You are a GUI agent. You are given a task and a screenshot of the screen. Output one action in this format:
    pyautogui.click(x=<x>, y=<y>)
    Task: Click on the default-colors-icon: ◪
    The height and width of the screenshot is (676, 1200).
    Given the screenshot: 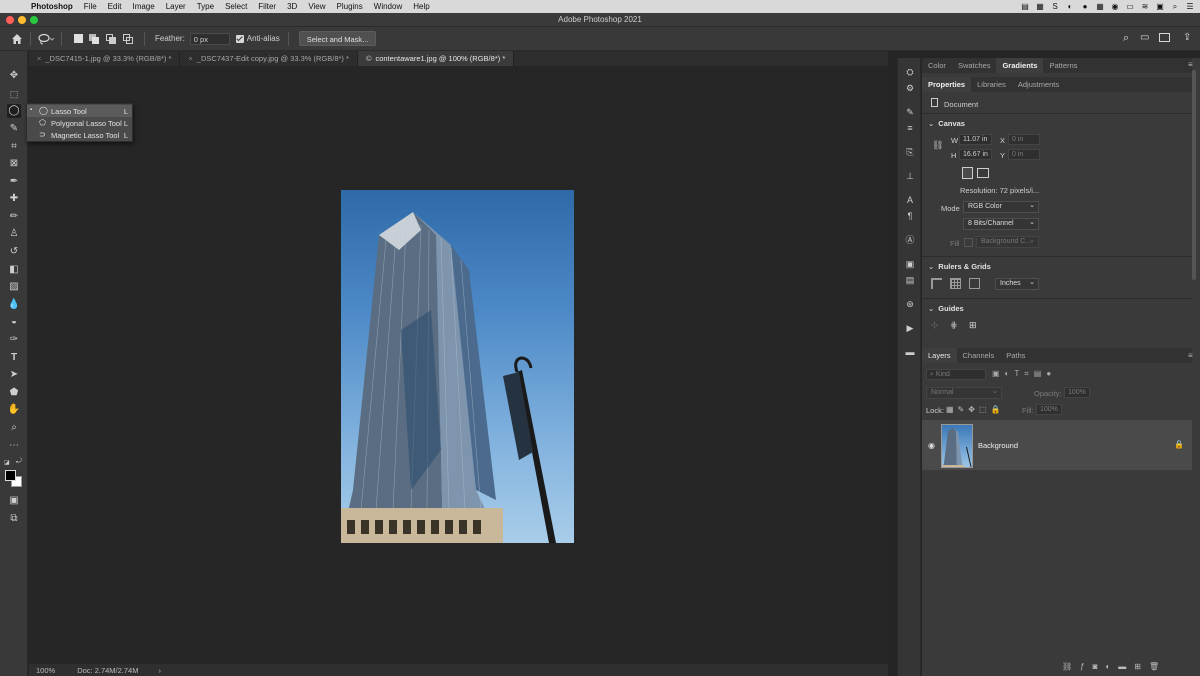 What is the action you would take?
    pyautogui.click(x=7, y=462)
    